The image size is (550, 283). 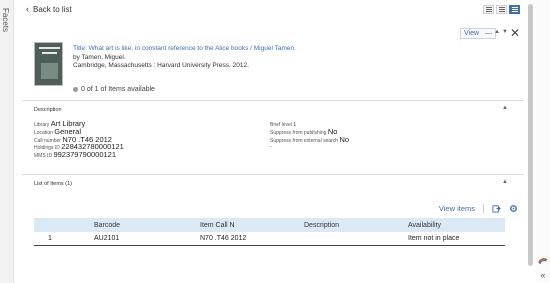 What do you see at coordinates (488, 33) in the screenshot?
I see `dropdown-dash-icon: —` at bounding box center [488, 33].